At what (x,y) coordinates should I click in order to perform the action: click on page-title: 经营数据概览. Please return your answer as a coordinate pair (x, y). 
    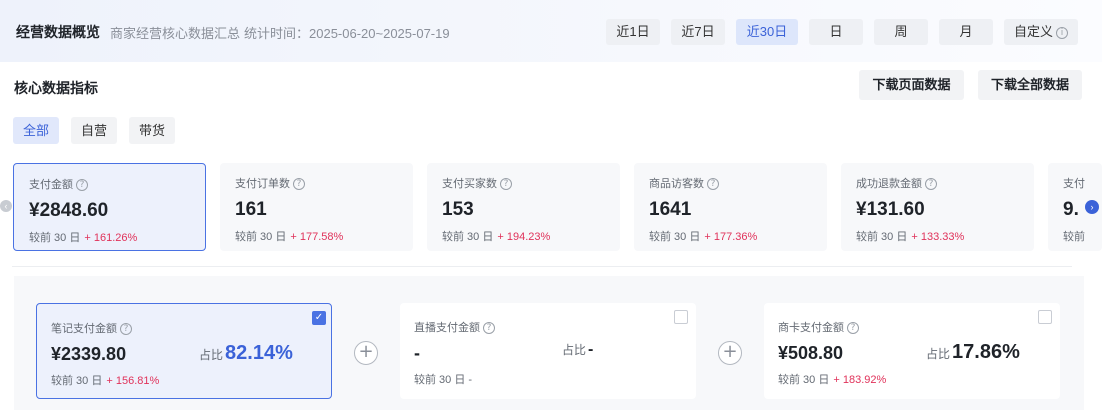
    Looking at the image, I should click on (58, 32).